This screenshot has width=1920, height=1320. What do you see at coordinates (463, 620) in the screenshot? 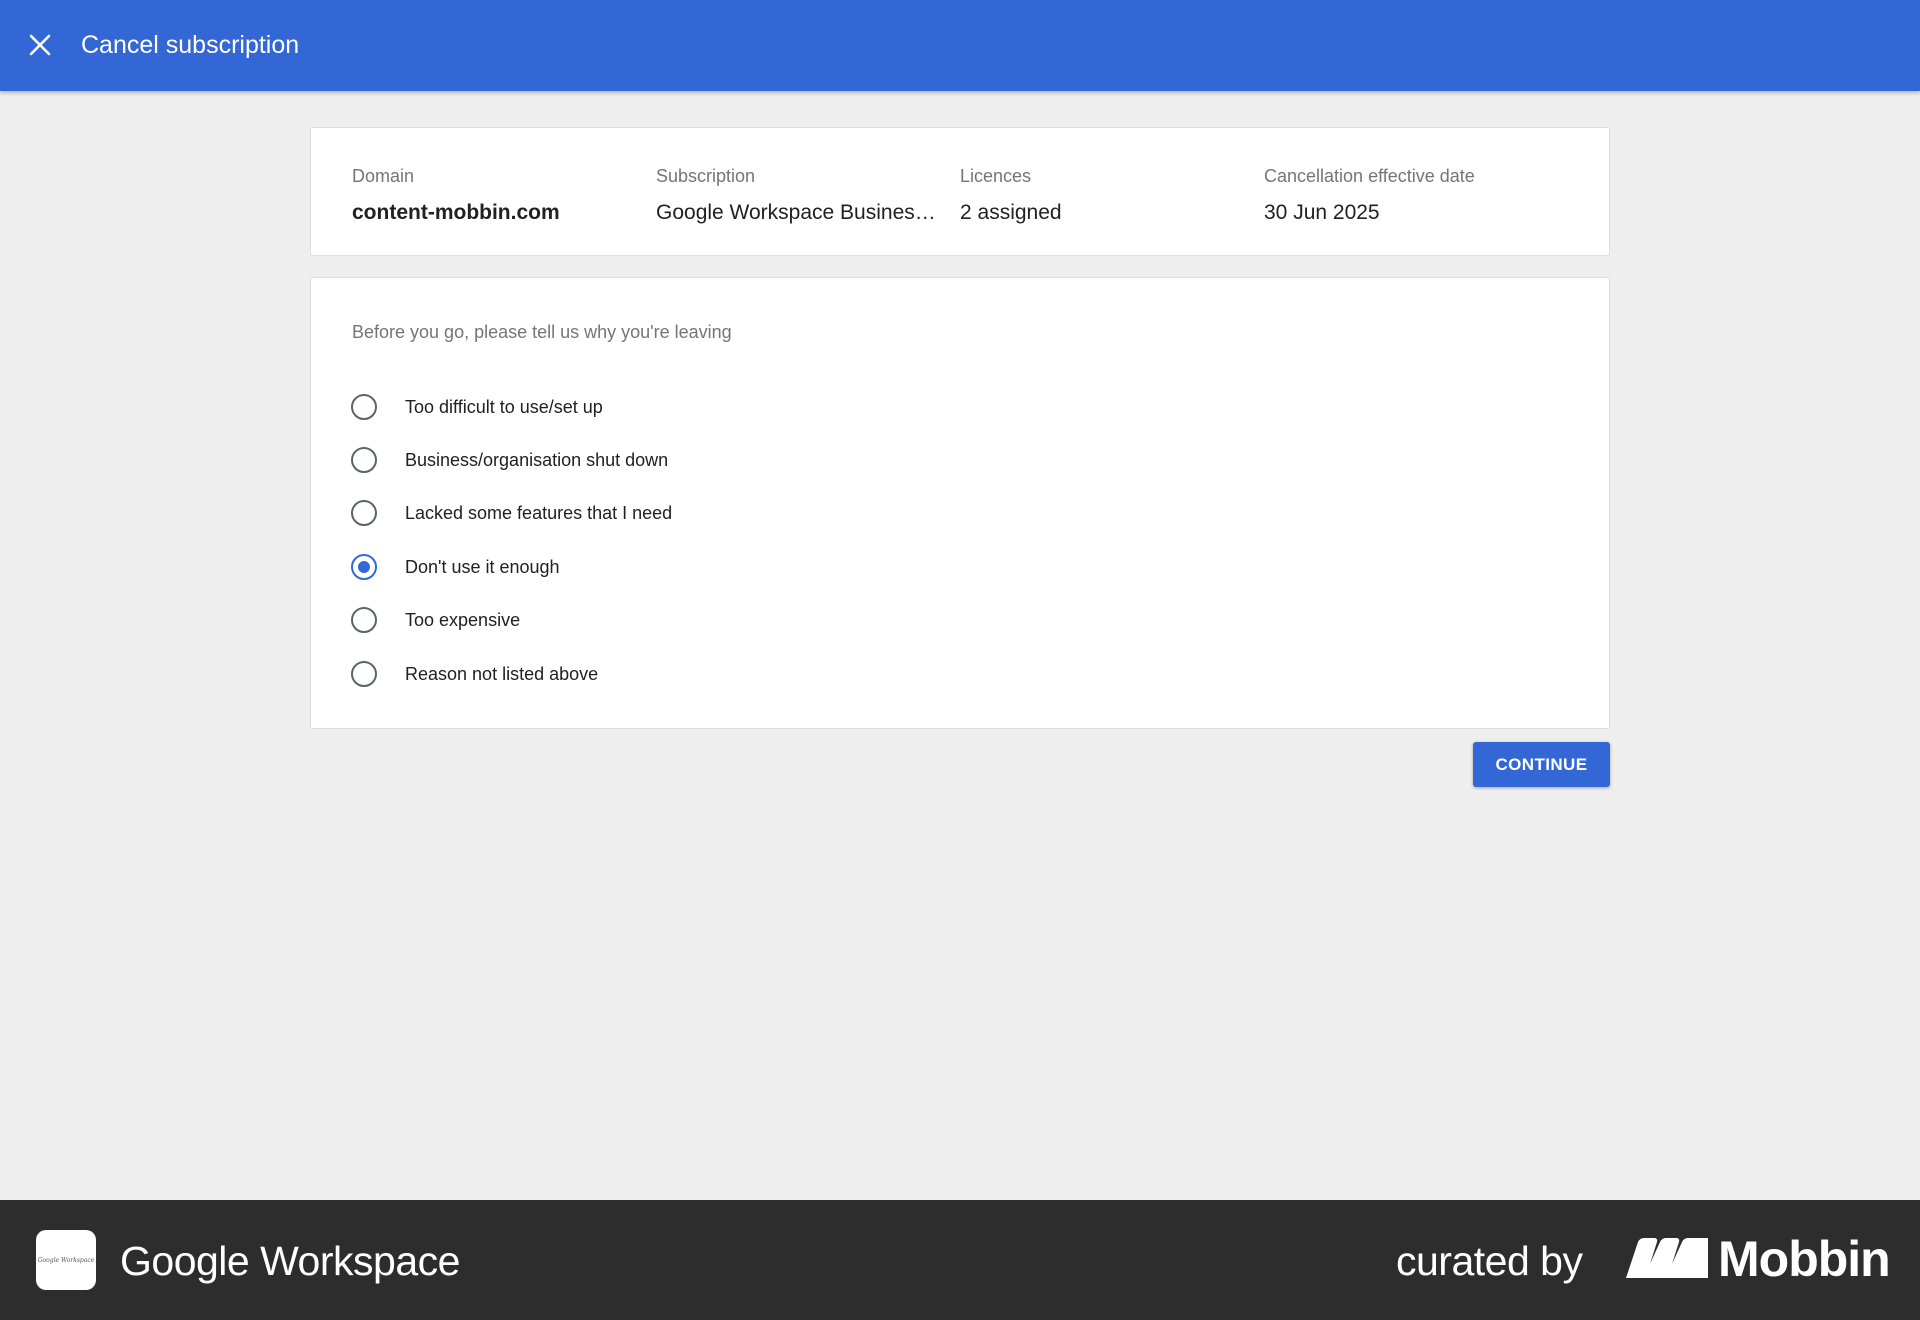
I see `reason-option-label: Too expensive` at bounding box center [463, 620].